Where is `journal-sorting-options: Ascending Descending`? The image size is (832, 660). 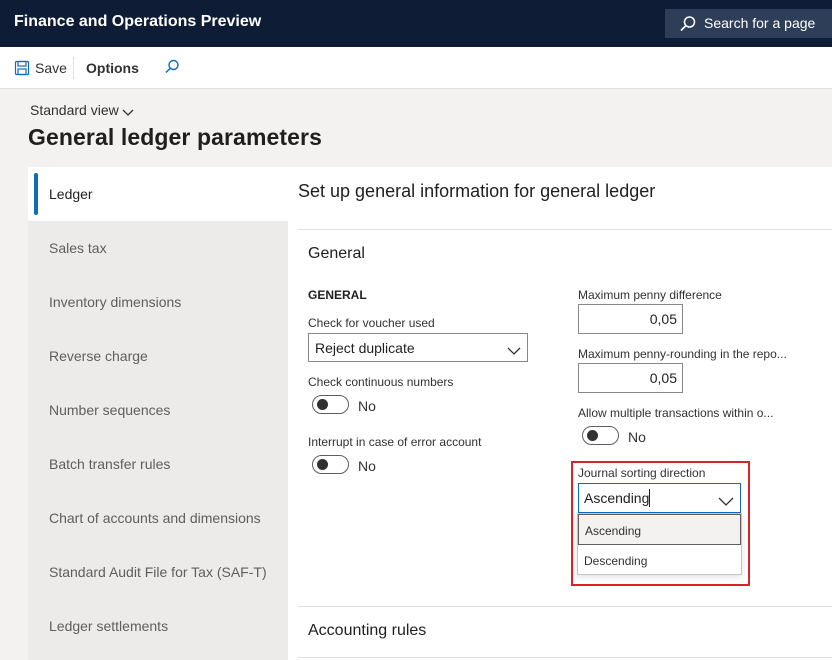 journal-sorting-options: Ascending Descending is located at coordinates (659, 544).